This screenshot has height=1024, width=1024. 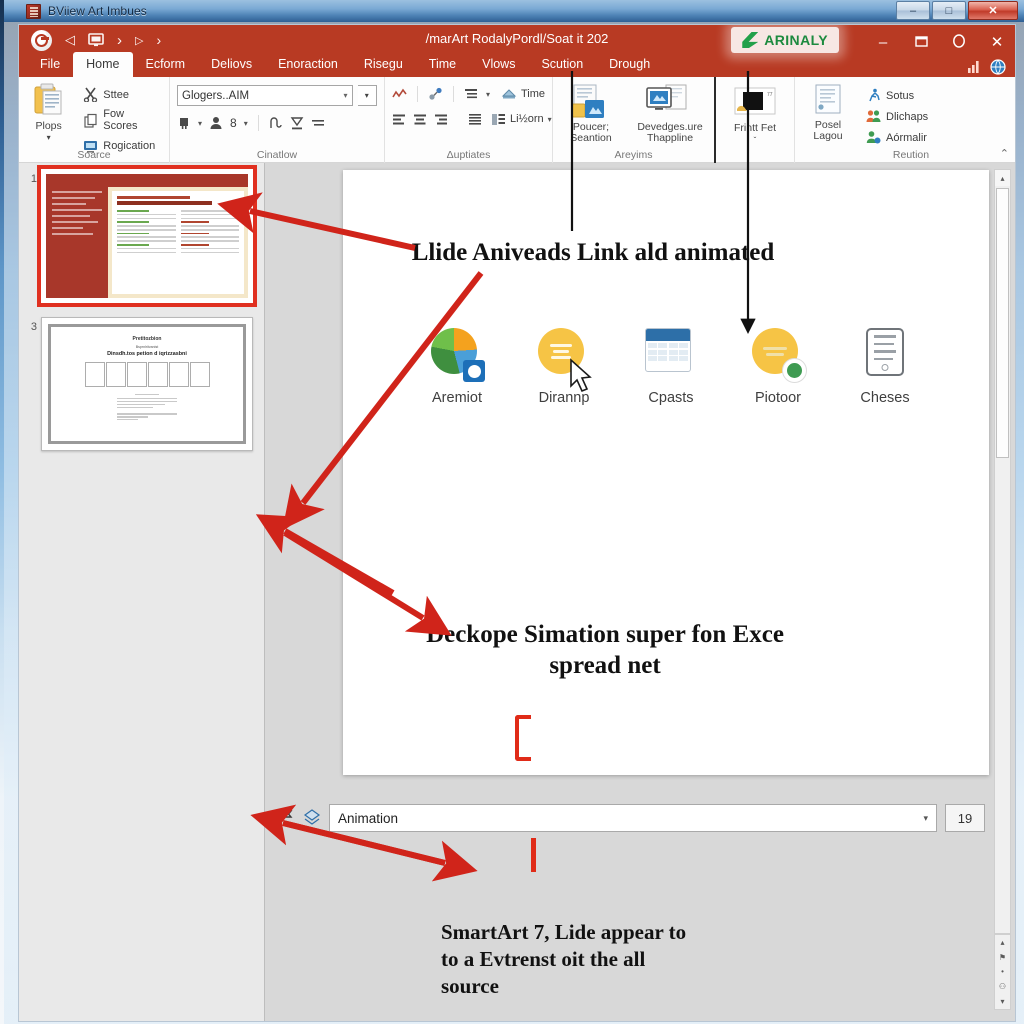 What do you see at coordinates (1002, 957) in the screenshot?
I see `nav-flag-icon: ⚑` at bounding box center [1002, 957].